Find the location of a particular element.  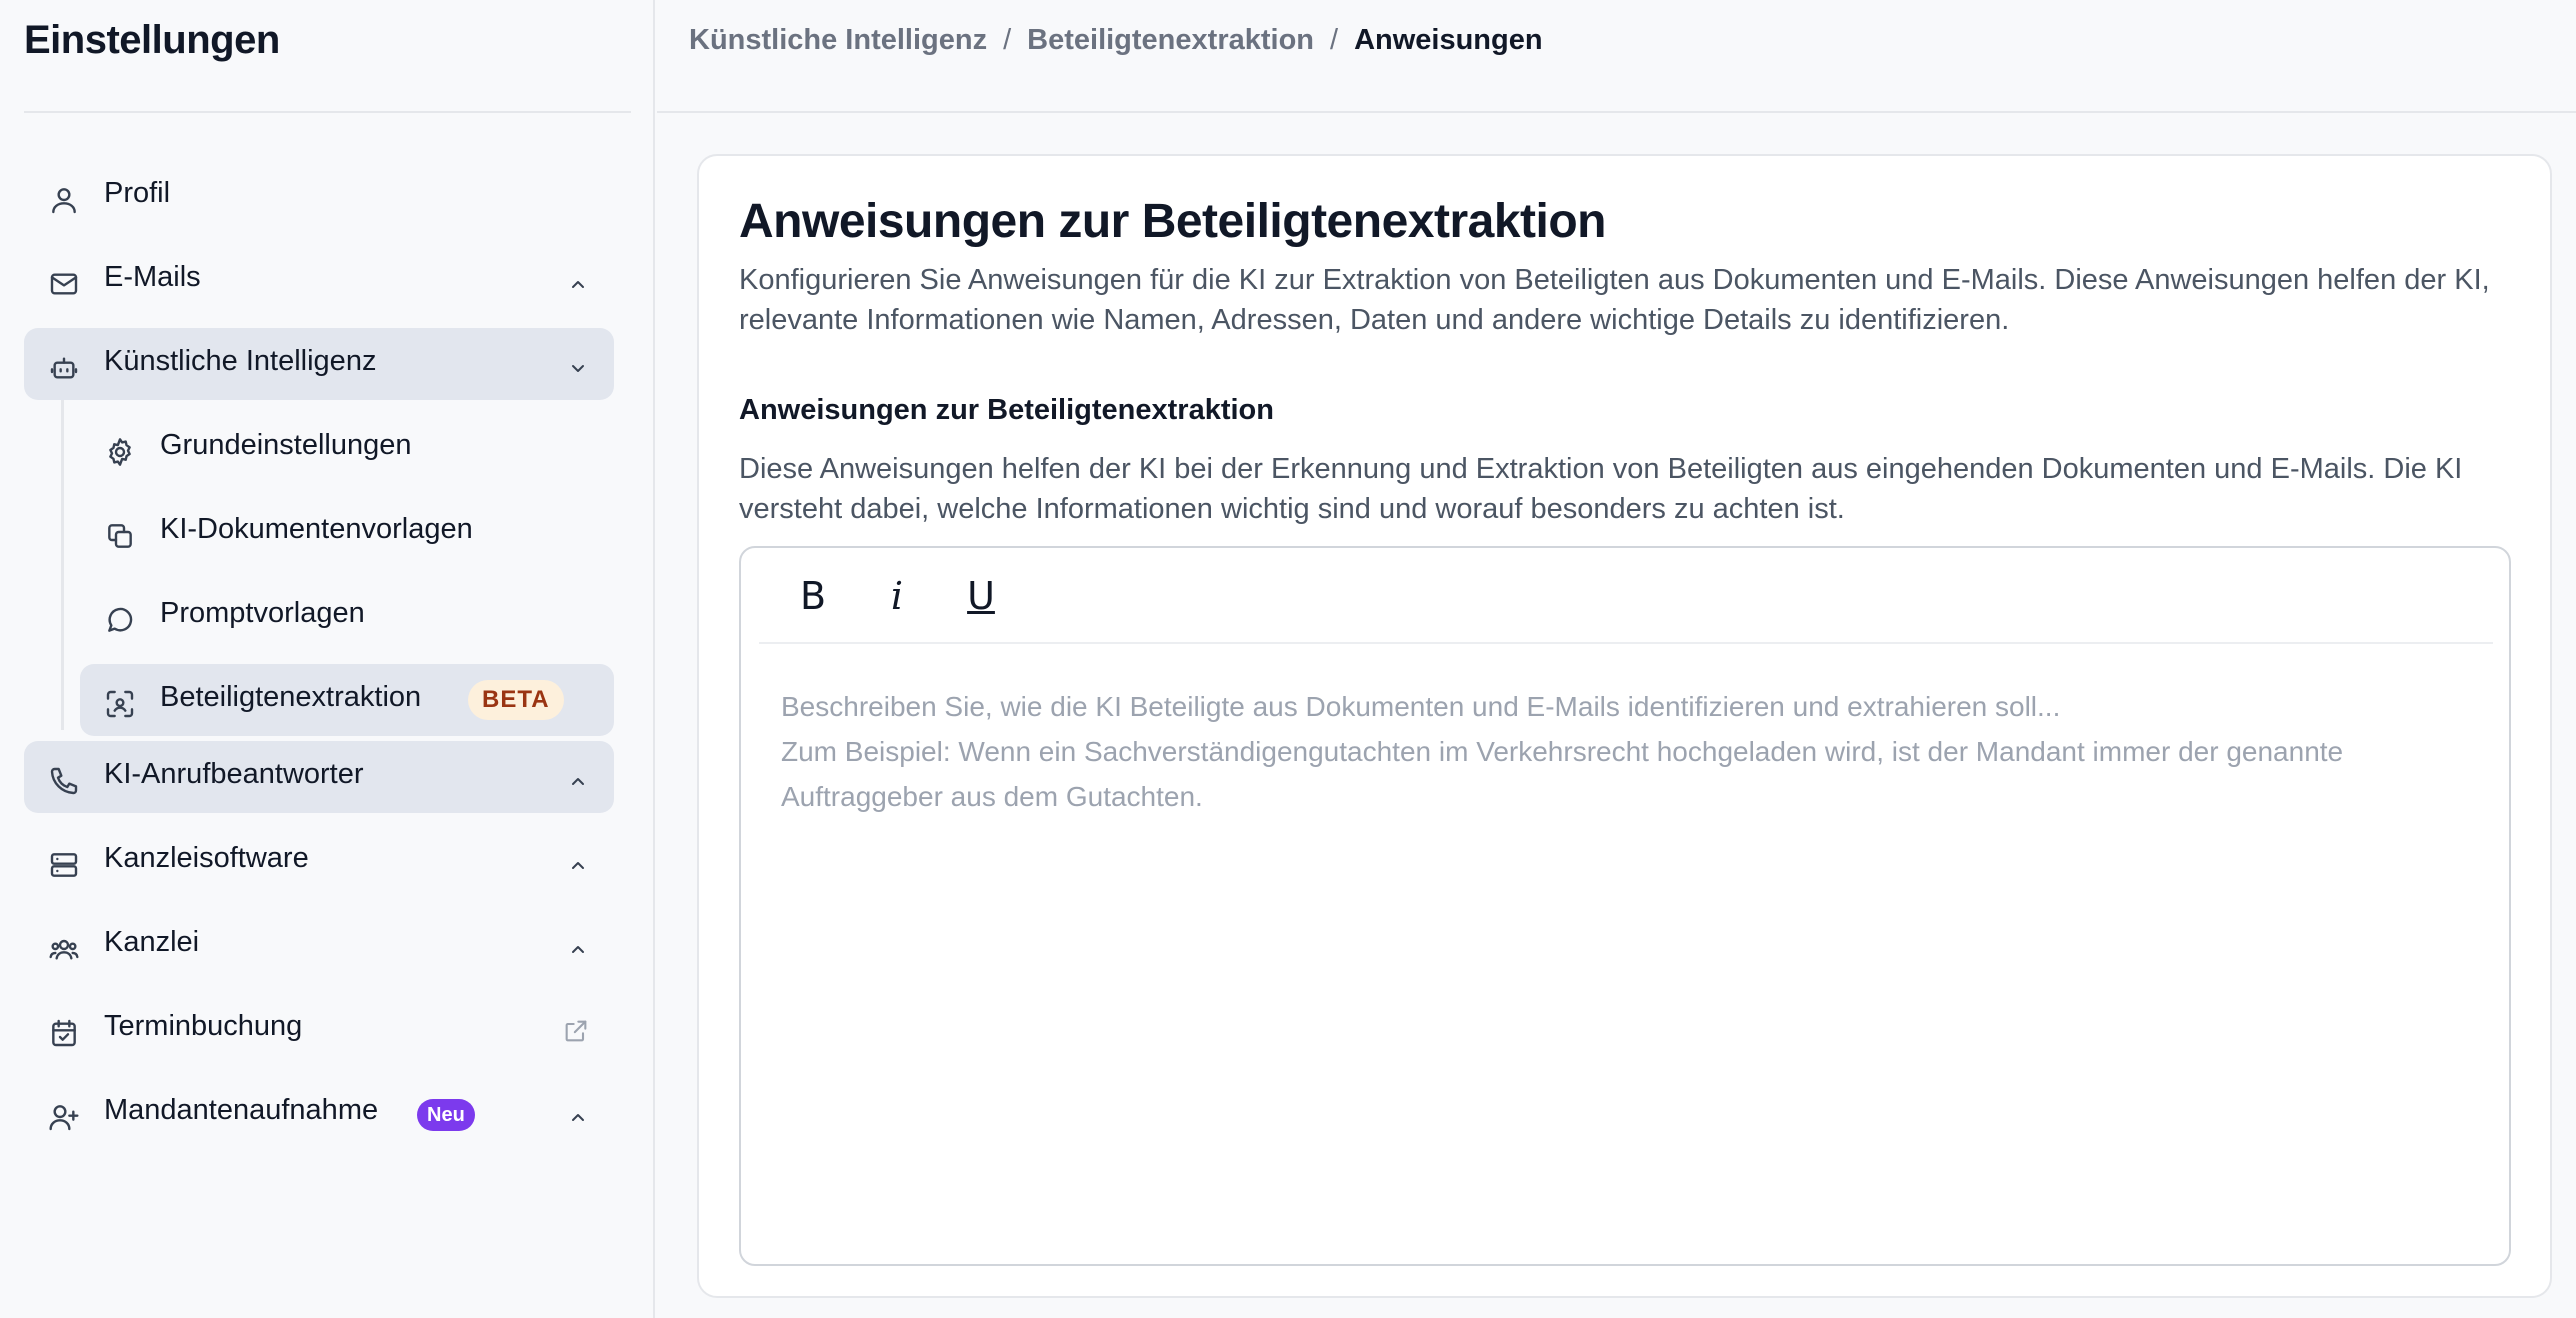

copy-icon is located at coordinates (120, 536).